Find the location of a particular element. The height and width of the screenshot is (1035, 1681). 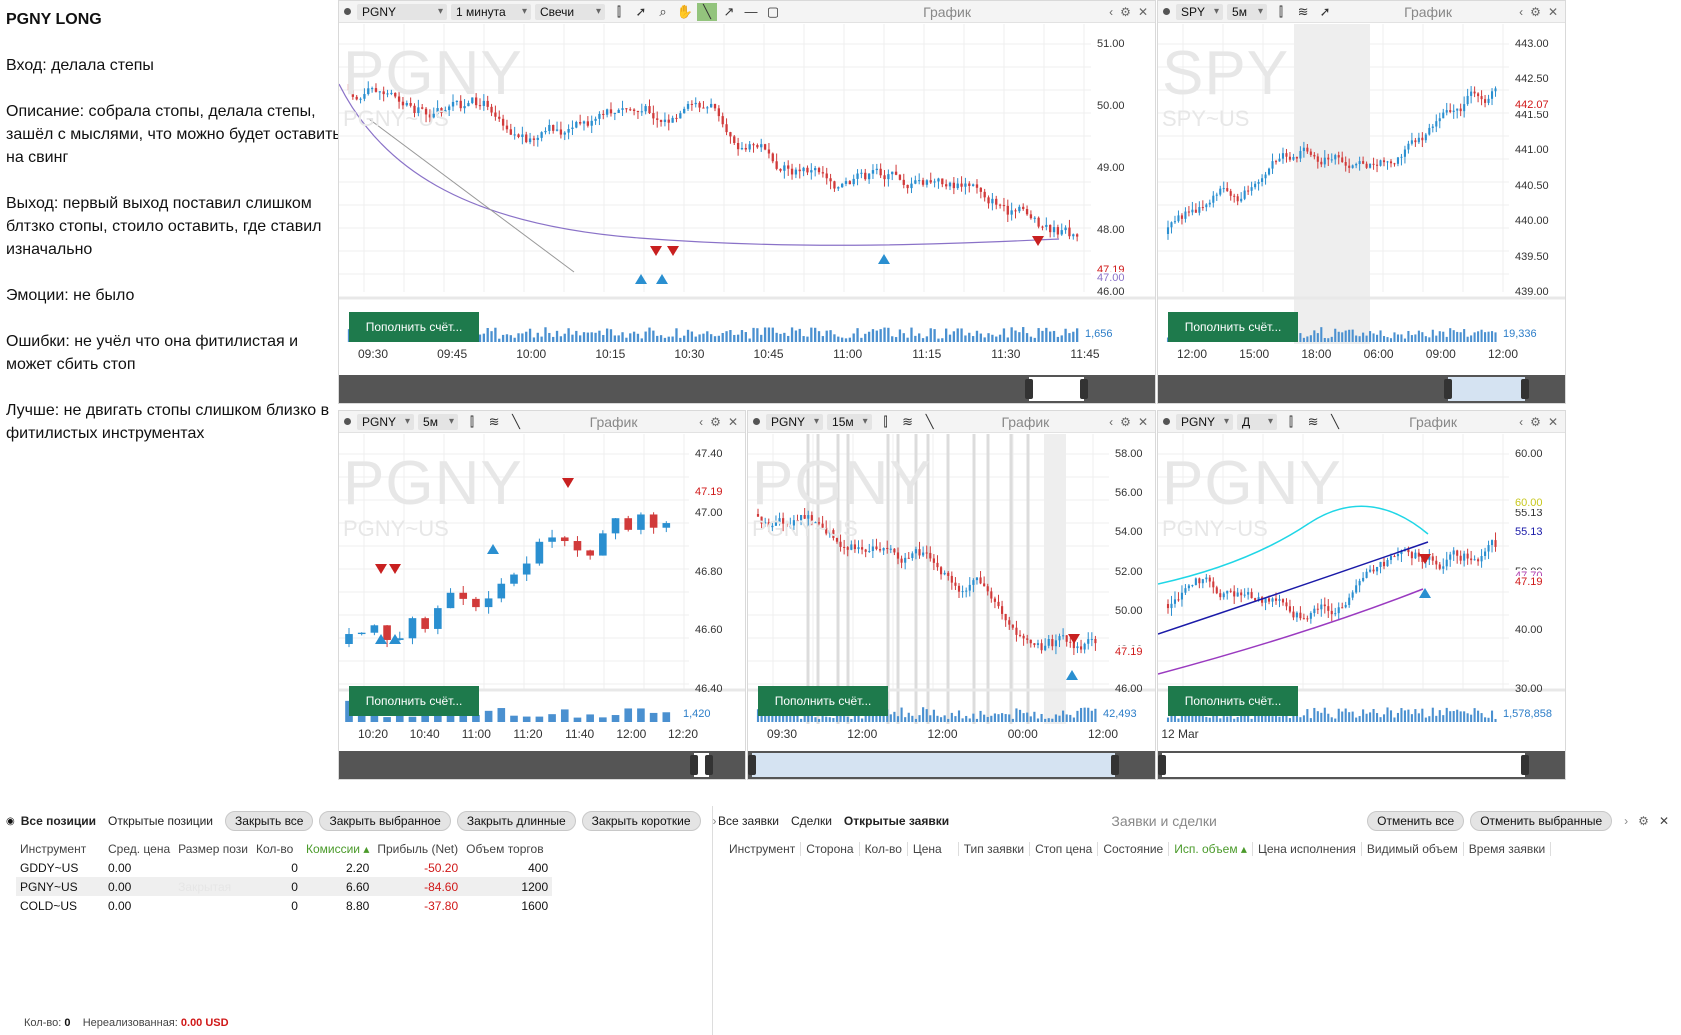

column-header: Цена исполнения is located at coordinates (1307, 849).